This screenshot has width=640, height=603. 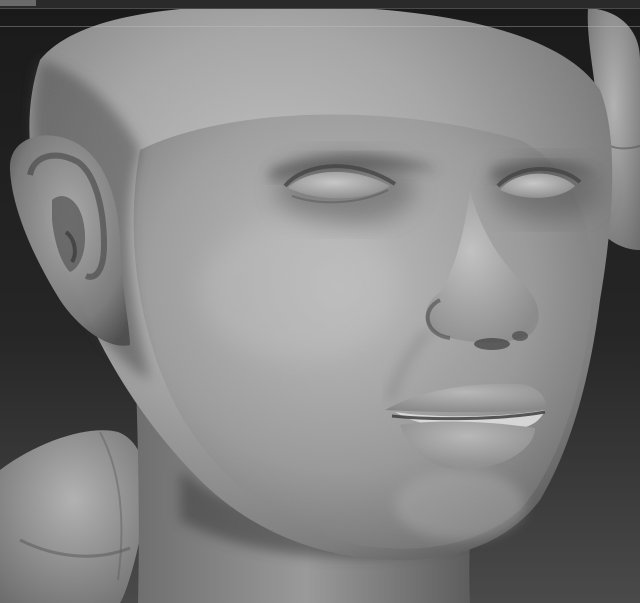 I want to click on viewport-tab, so click(x=18, y=3).